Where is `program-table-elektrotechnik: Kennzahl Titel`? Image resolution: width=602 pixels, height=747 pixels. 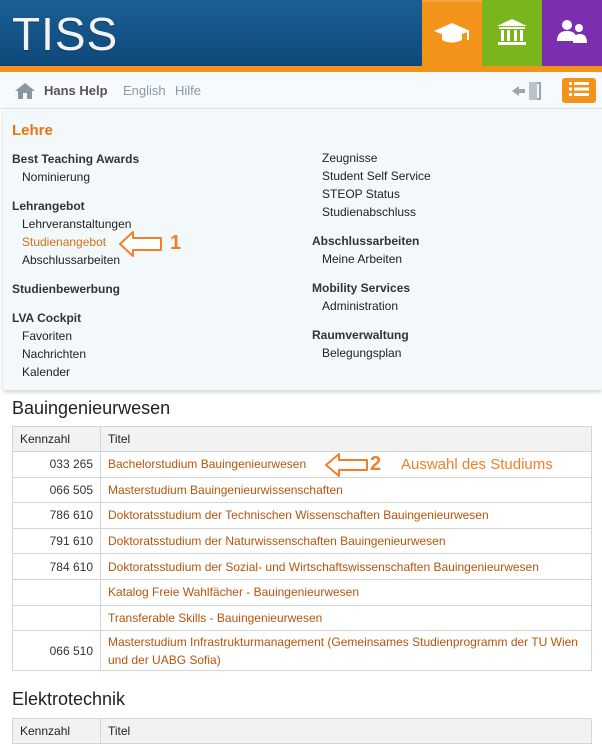 program-table-elektrotechnik: Kennzahl Titel is located at coordinates (302, 731).